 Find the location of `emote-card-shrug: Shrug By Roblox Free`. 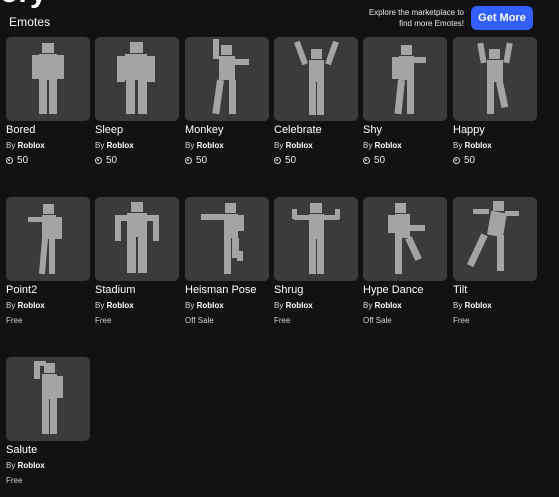

emote-card-shrug: Shrug By Roblox Free is located at coordinates (316, 267).